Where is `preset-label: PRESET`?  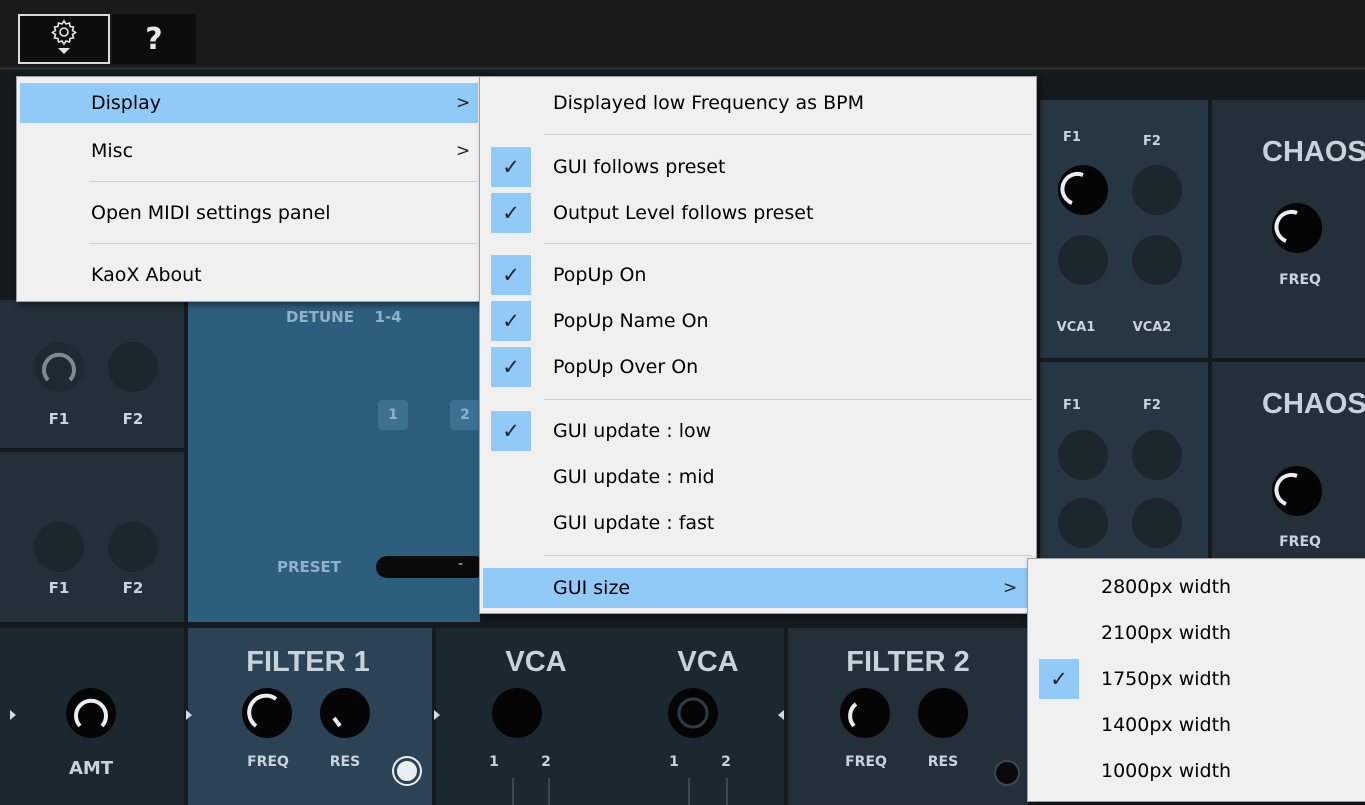 preset-label: PRESET is located at coordinates (309, 567).